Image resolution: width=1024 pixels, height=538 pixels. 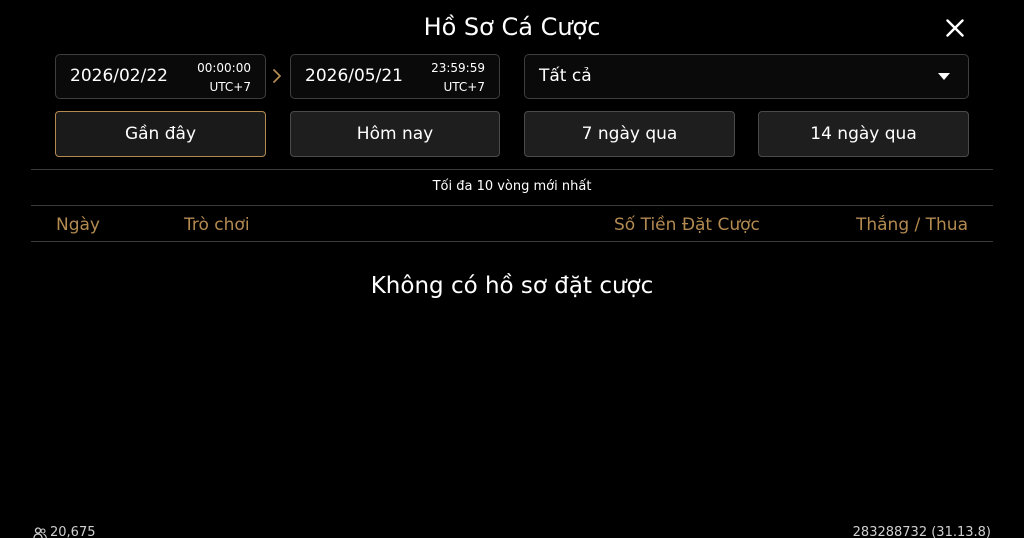 I want to click on end-date-picker: 2026/05/21 23:59:59 UTC+7, so click(x=395, y=76).